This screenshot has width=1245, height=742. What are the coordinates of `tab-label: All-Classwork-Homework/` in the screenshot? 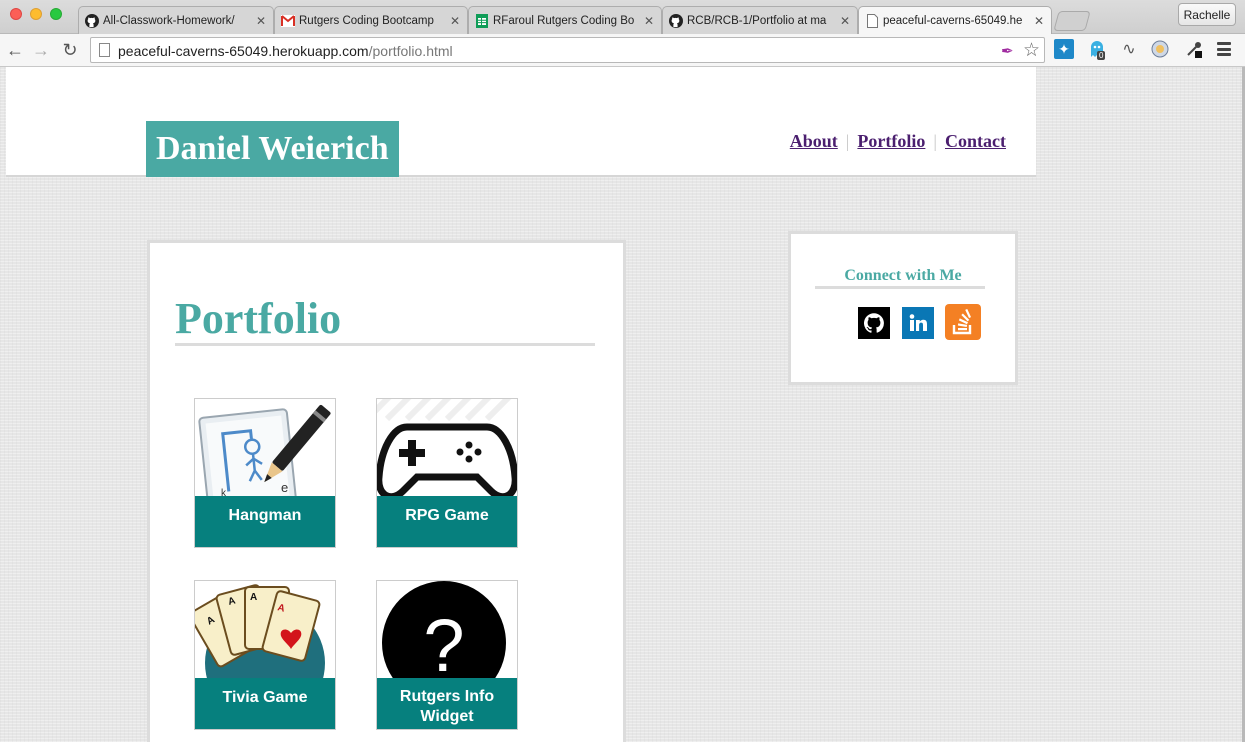 It's located at (169, 20).